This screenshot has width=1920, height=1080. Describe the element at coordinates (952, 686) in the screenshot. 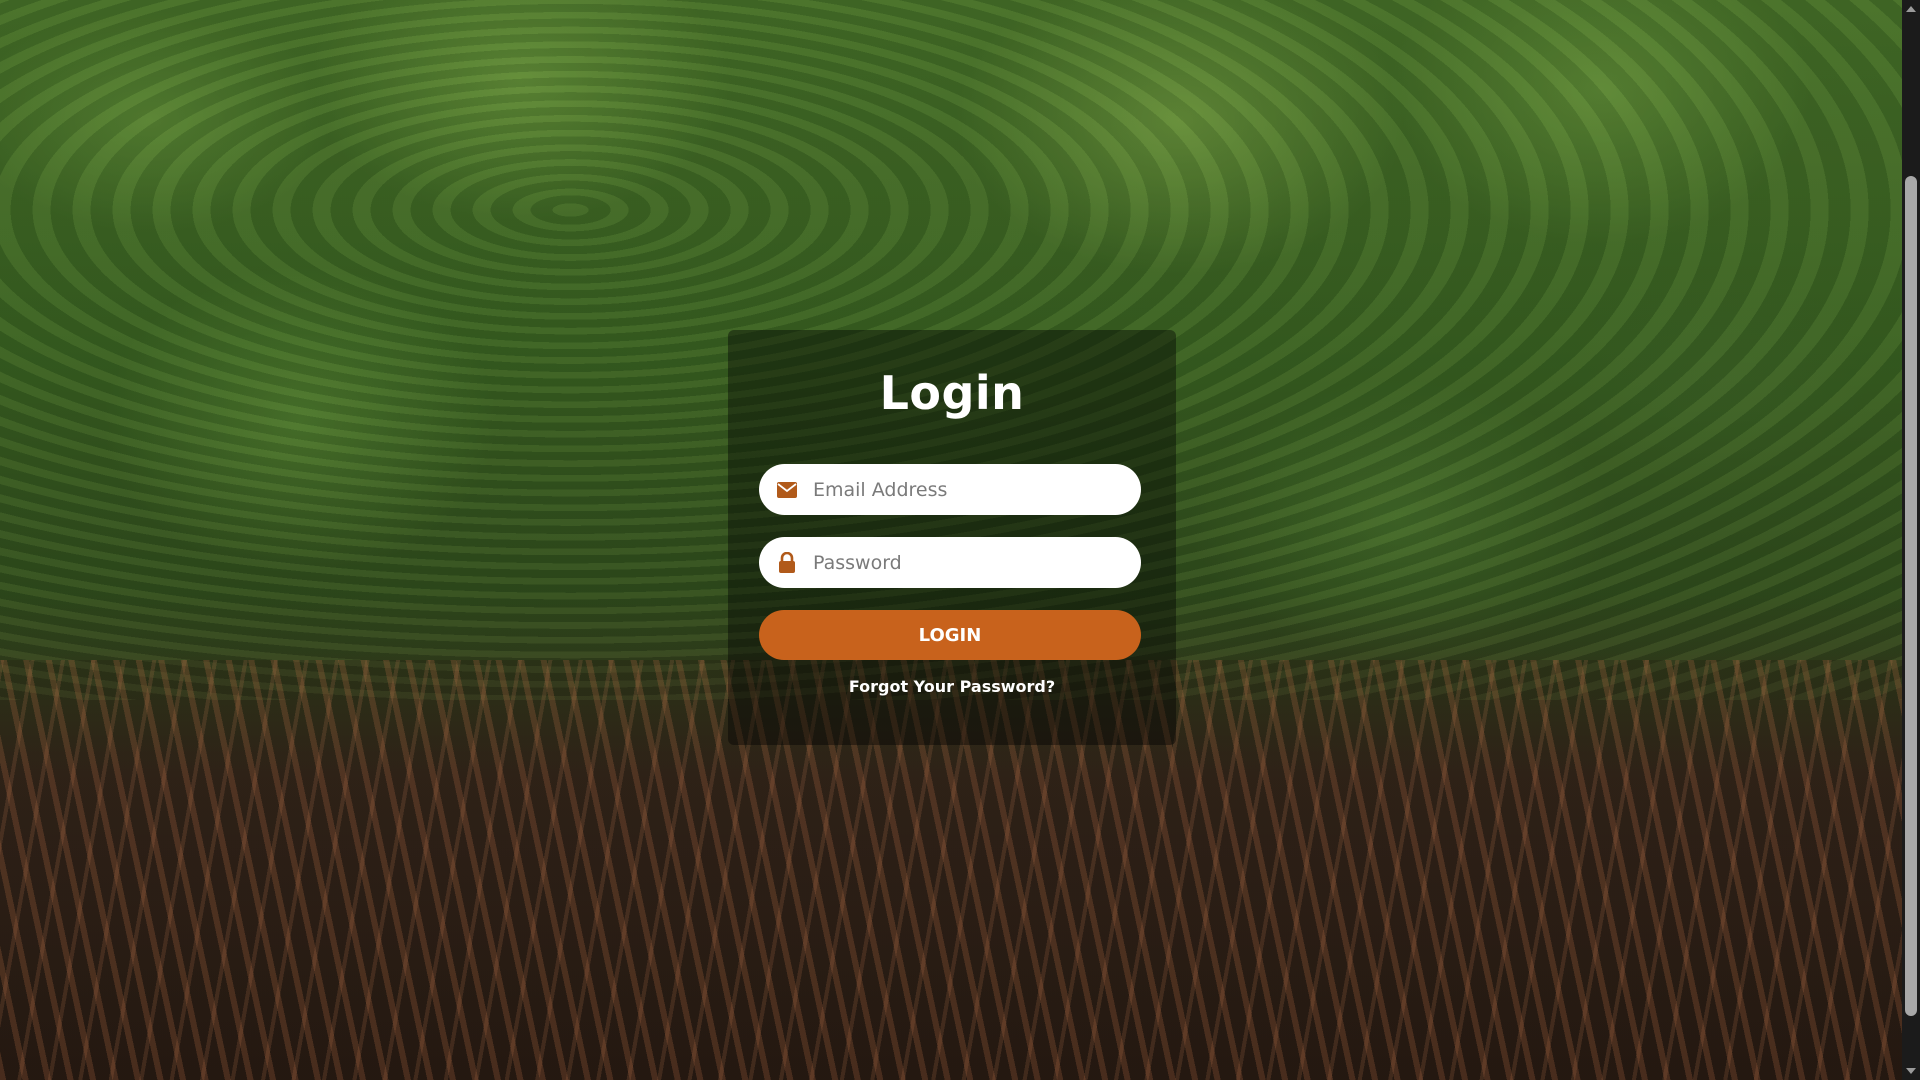

I see `forgot-password-link: Forgot Your Password?` at that location.